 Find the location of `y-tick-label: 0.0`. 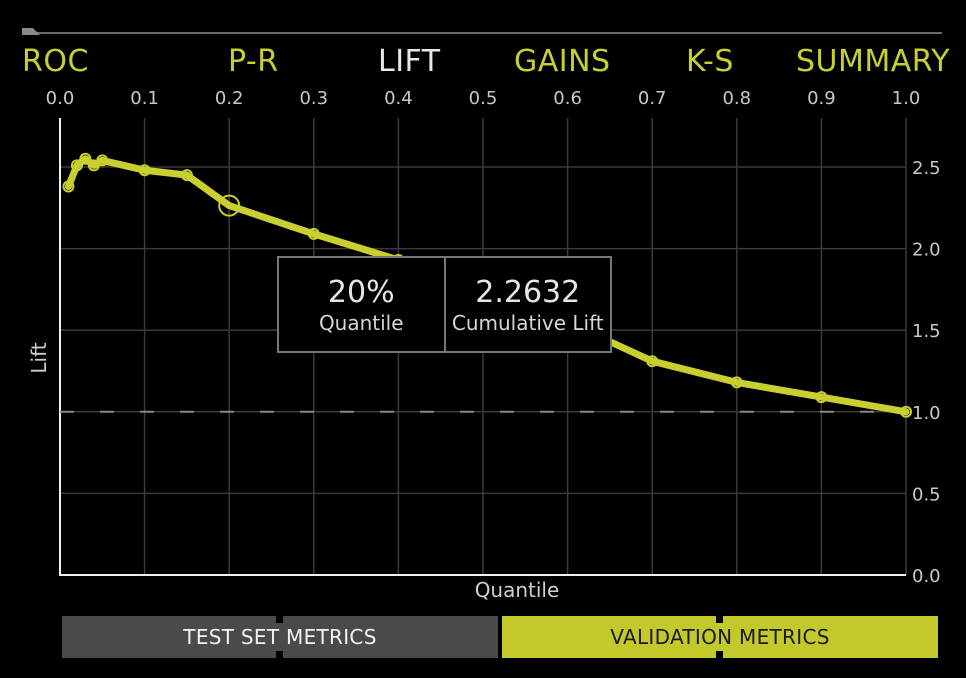

y-tick-label: 0.0 is located at coordinates (926, 576).